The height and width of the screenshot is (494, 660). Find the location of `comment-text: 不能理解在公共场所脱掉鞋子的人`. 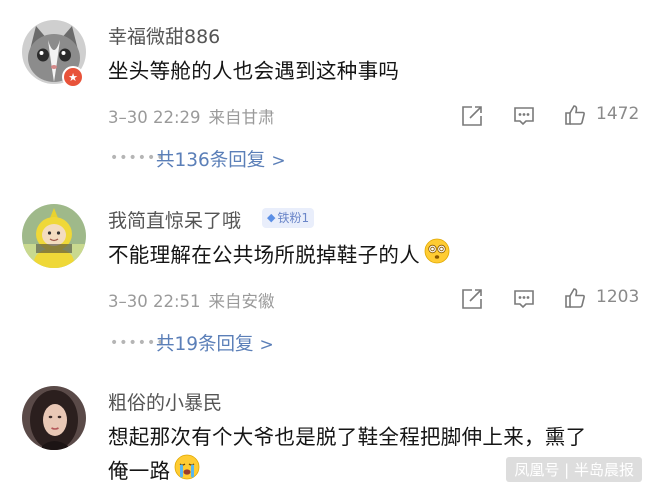

comment-text: 不能理解在公共场所脱掉鞋子的人 is located at coordinates (374, 256).